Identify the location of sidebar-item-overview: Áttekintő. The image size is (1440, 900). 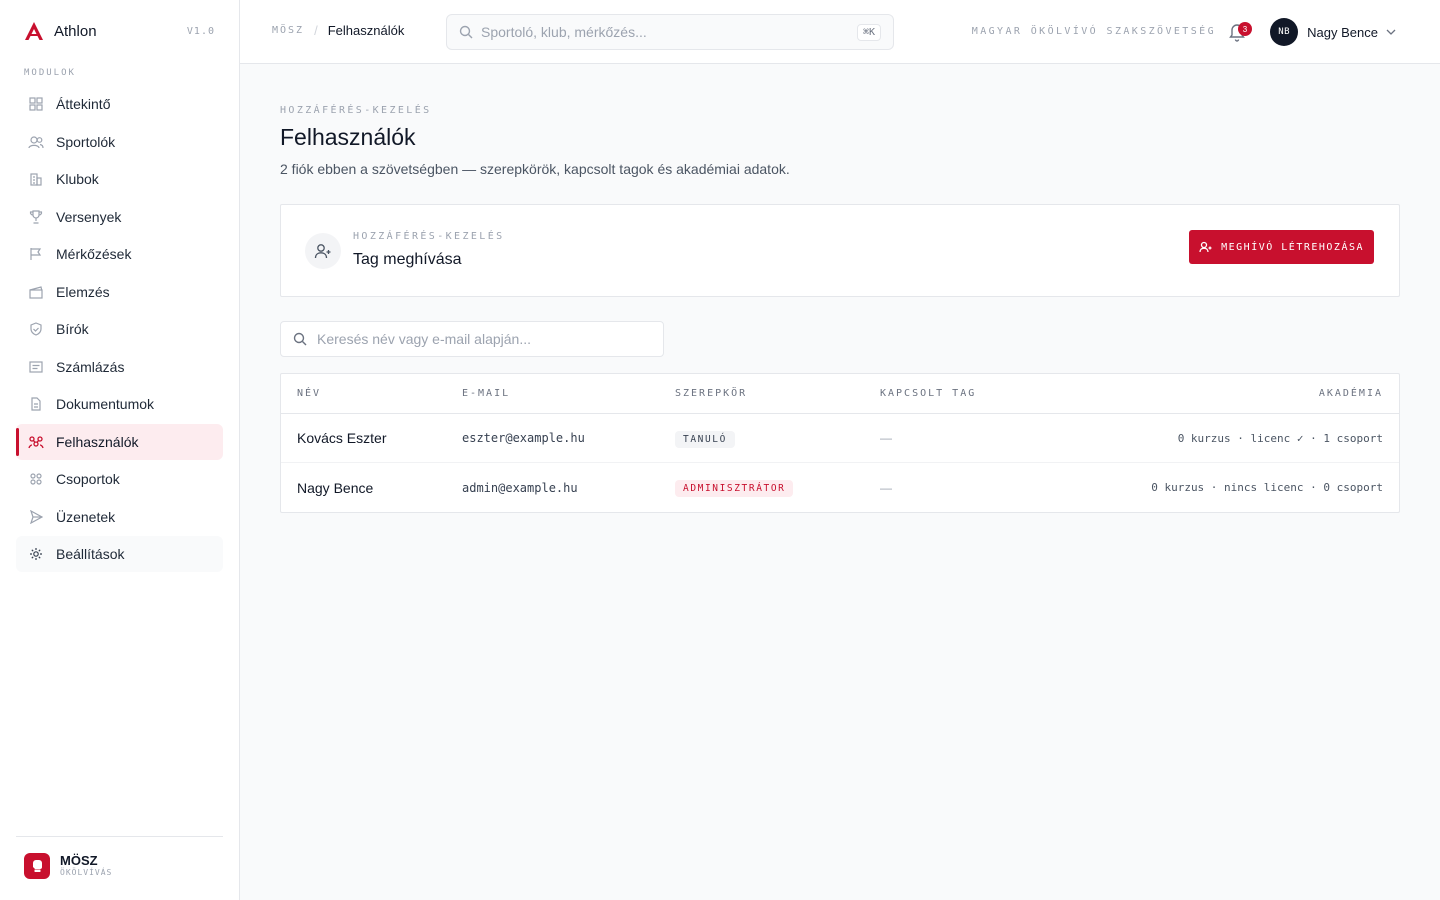
(119, 104).